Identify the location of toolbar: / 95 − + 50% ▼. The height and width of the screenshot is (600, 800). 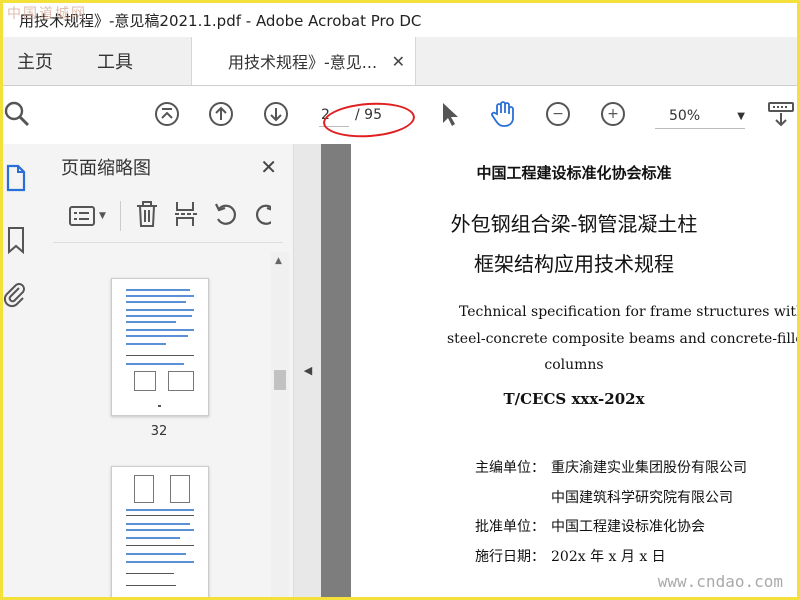
(400, 115).